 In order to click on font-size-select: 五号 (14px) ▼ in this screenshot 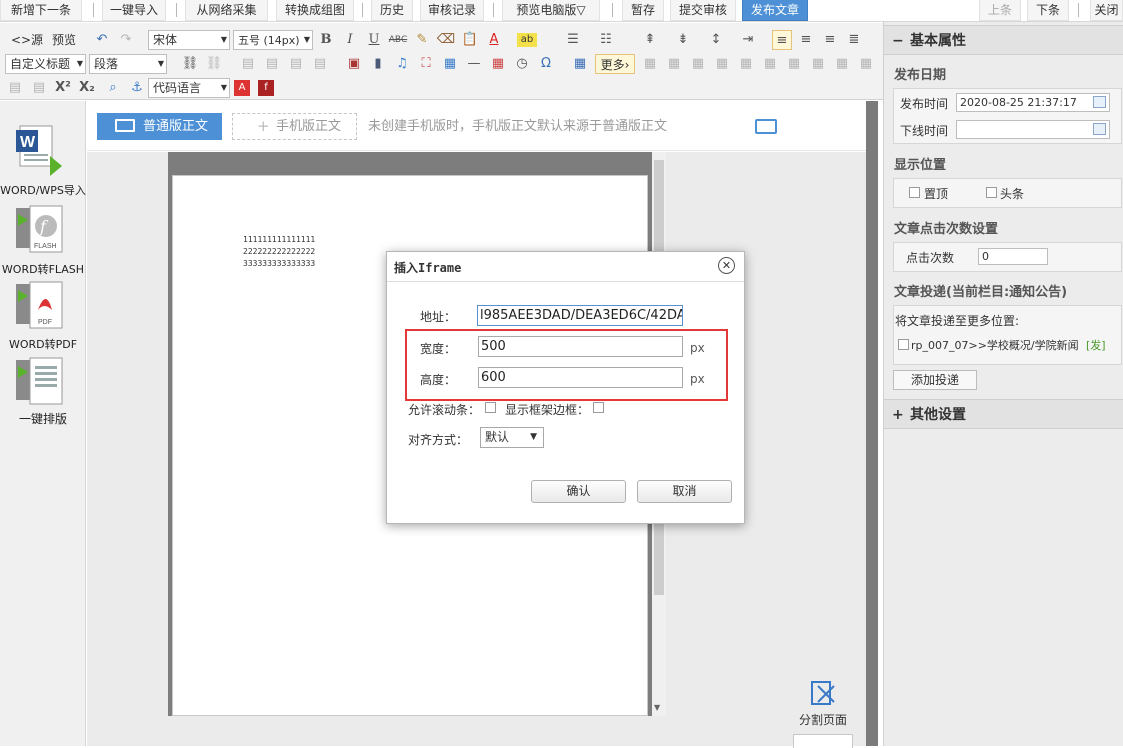, I will do `click(273, 40)`.